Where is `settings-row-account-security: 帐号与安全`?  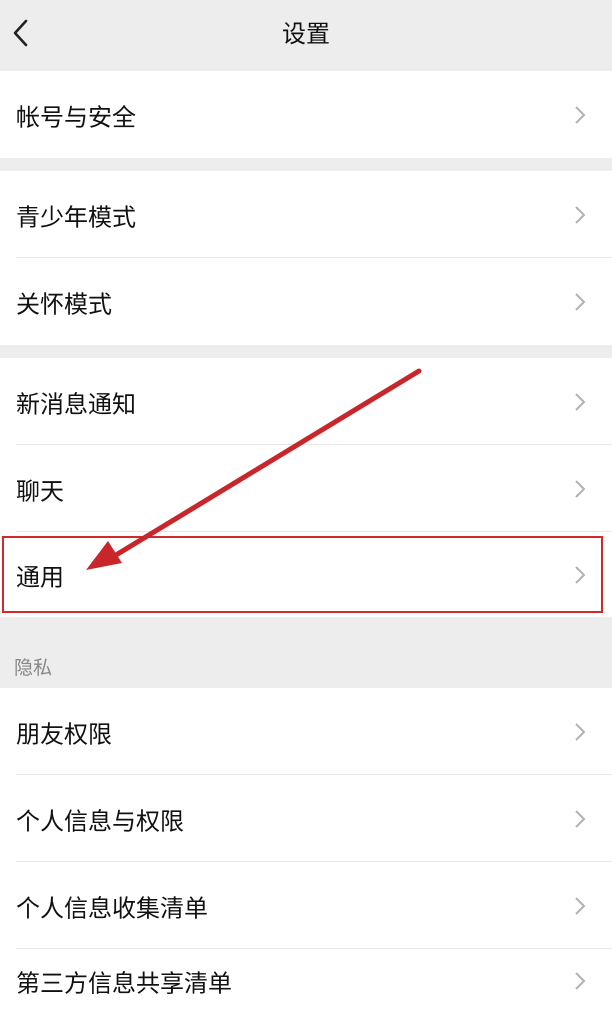 settings-row-account-security: 帐号与安全 is located at coordinates (306, 114).